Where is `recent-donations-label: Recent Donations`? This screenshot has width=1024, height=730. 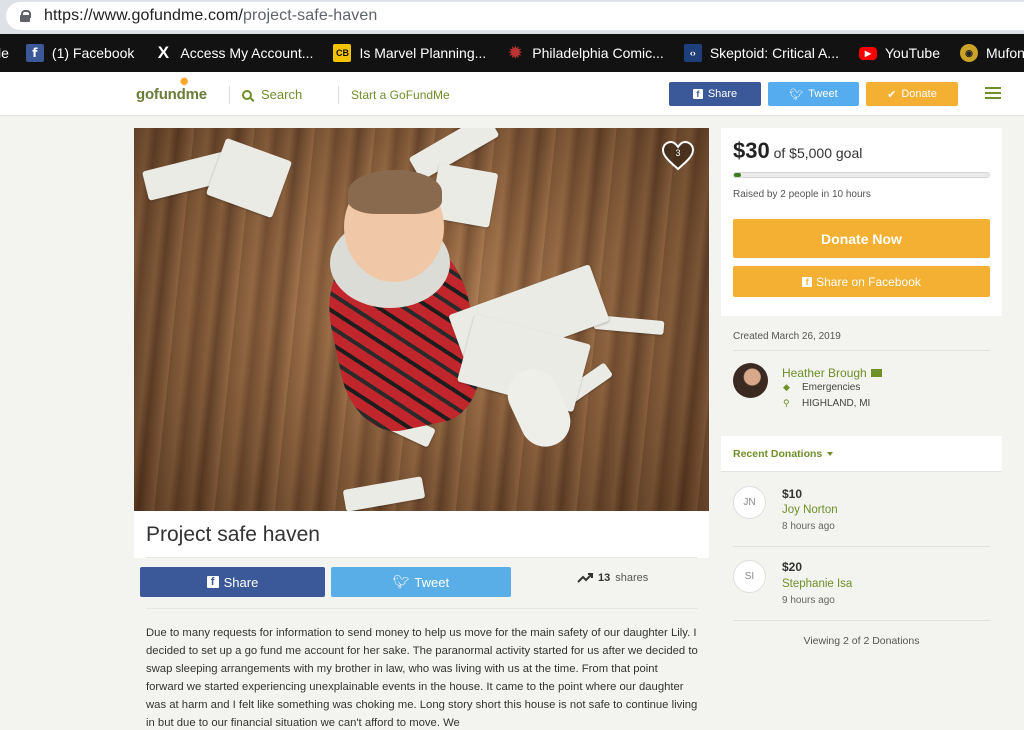 recent-donations-label: Recent Donations is located at coordinates (783, 454).